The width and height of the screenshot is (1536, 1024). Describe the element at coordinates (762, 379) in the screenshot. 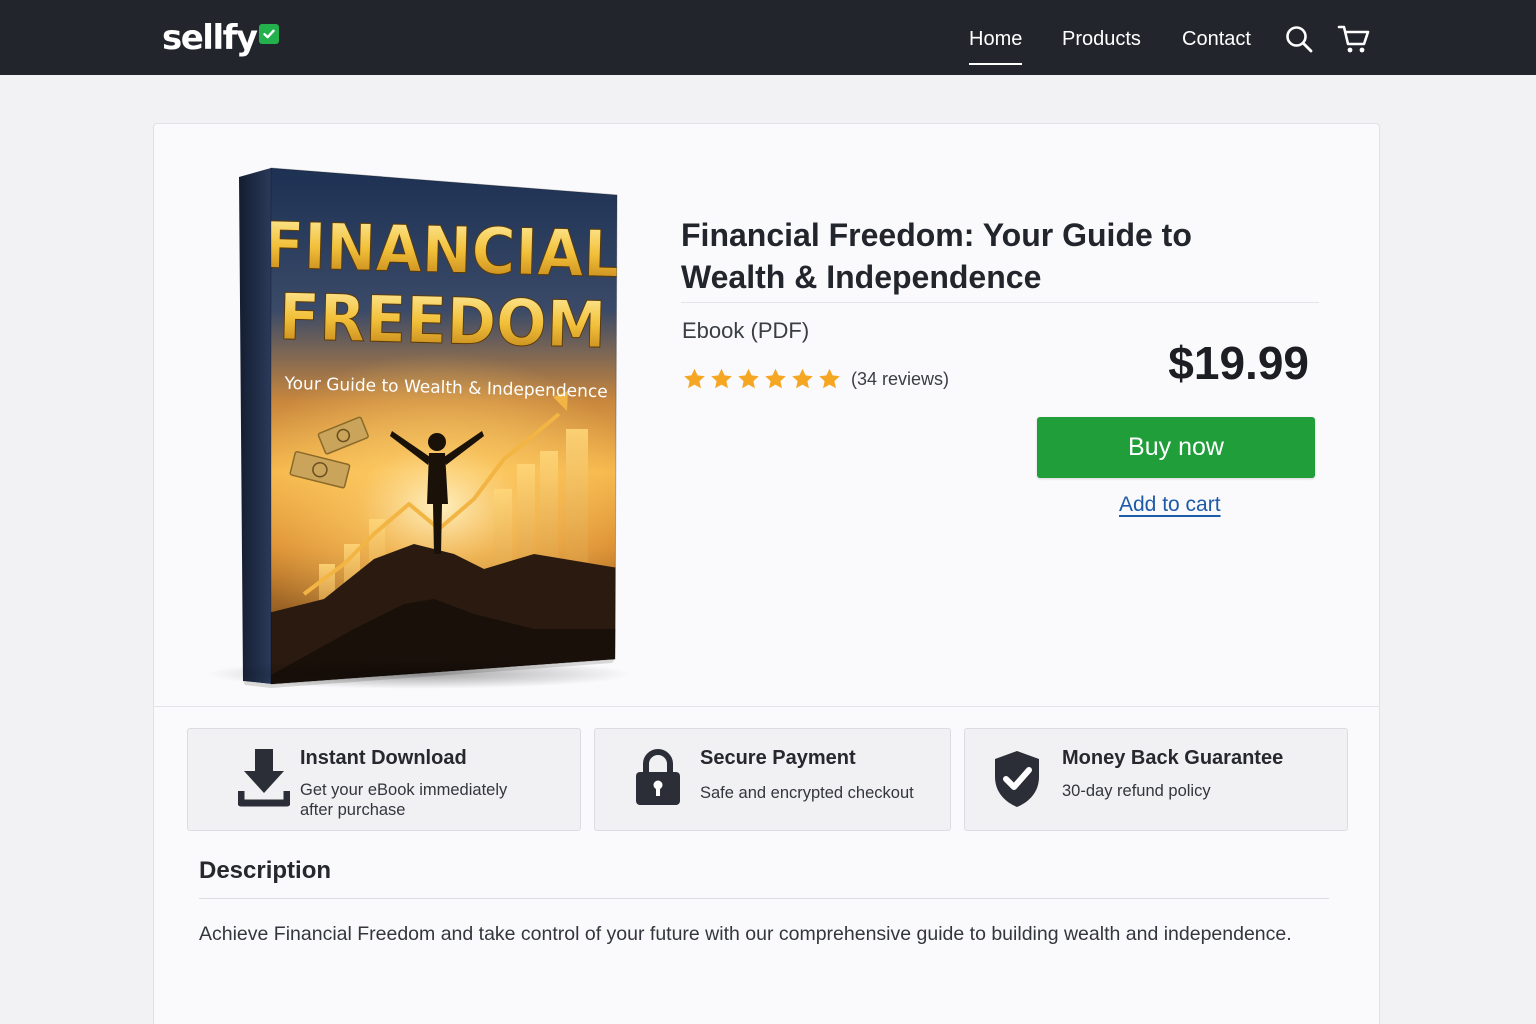

I see `star-rating` at that location.